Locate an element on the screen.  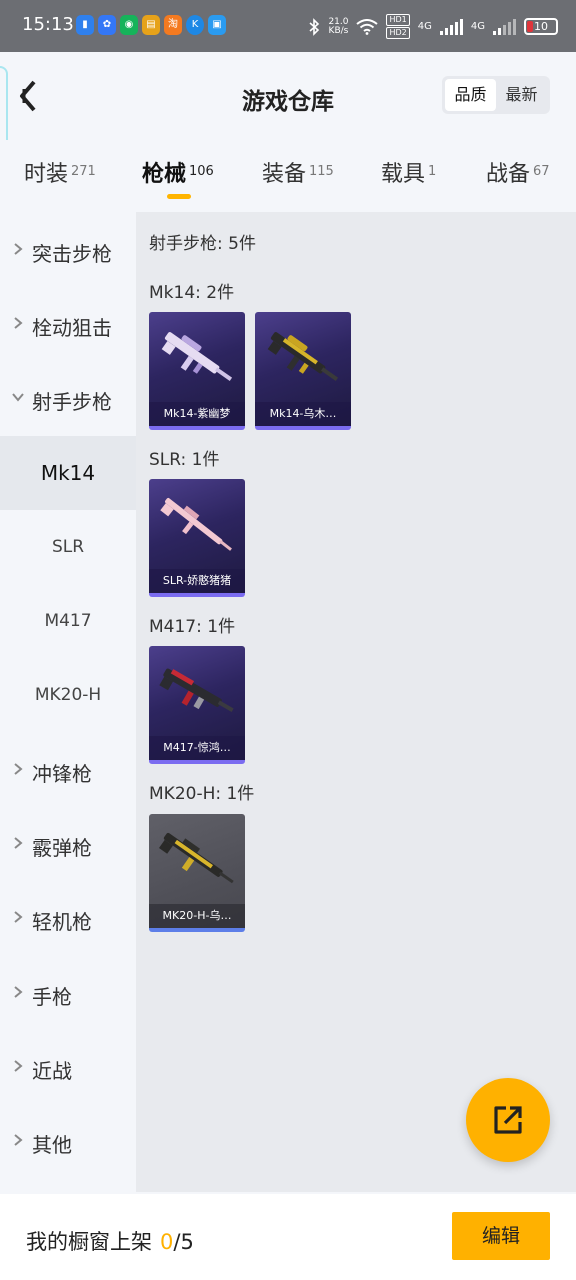
item-card: Mk14-紫幽梦 is located at coordinates (197, 371).